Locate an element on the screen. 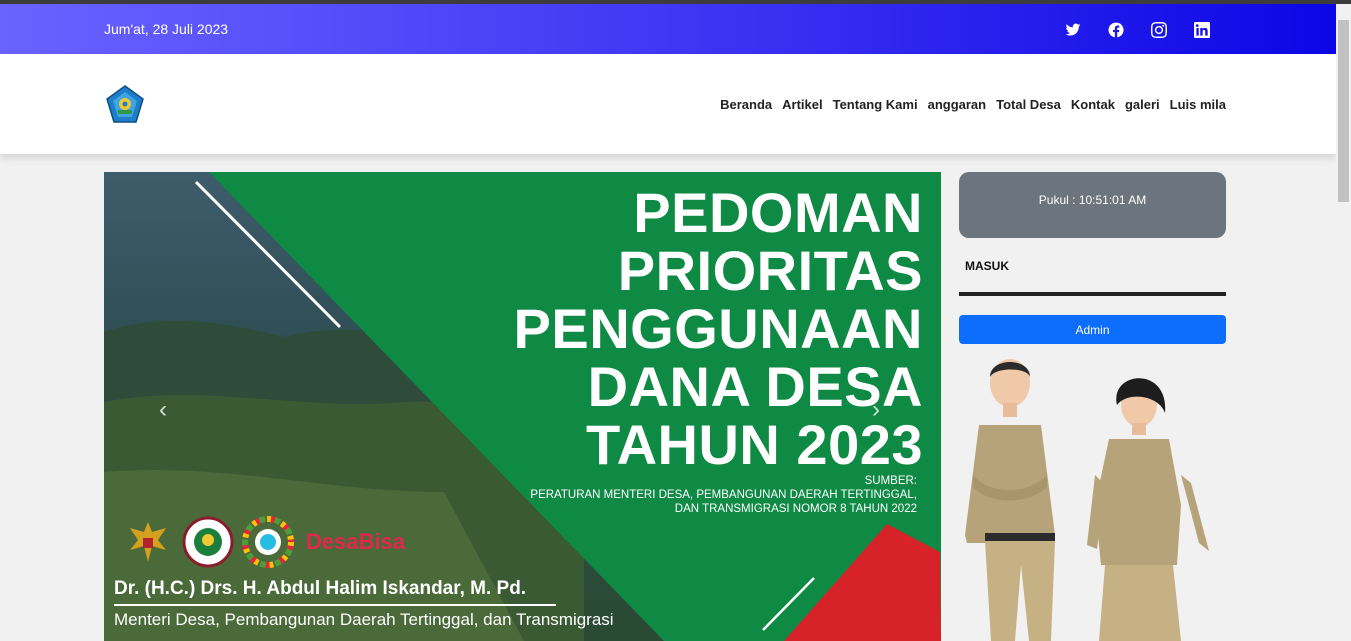  admin-button: Admin is located at coordinates (1092, 329).